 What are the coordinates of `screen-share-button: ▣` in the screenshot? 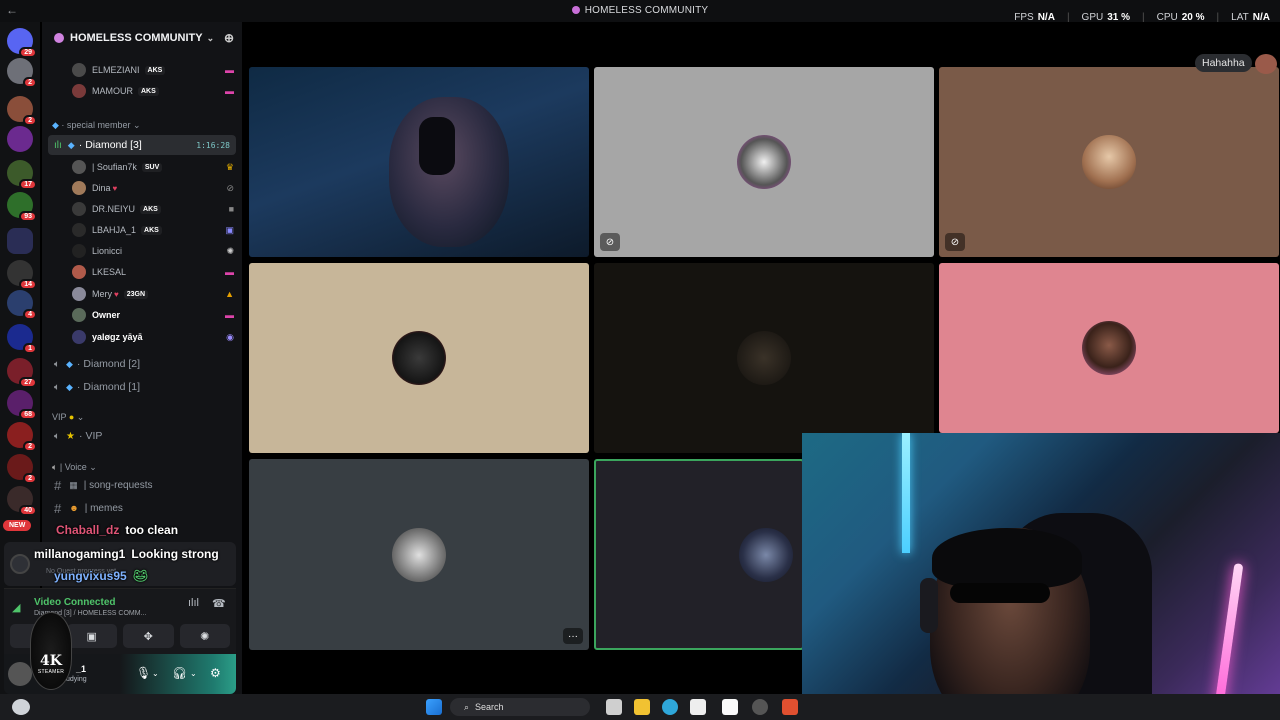 It's located at (91, 636).